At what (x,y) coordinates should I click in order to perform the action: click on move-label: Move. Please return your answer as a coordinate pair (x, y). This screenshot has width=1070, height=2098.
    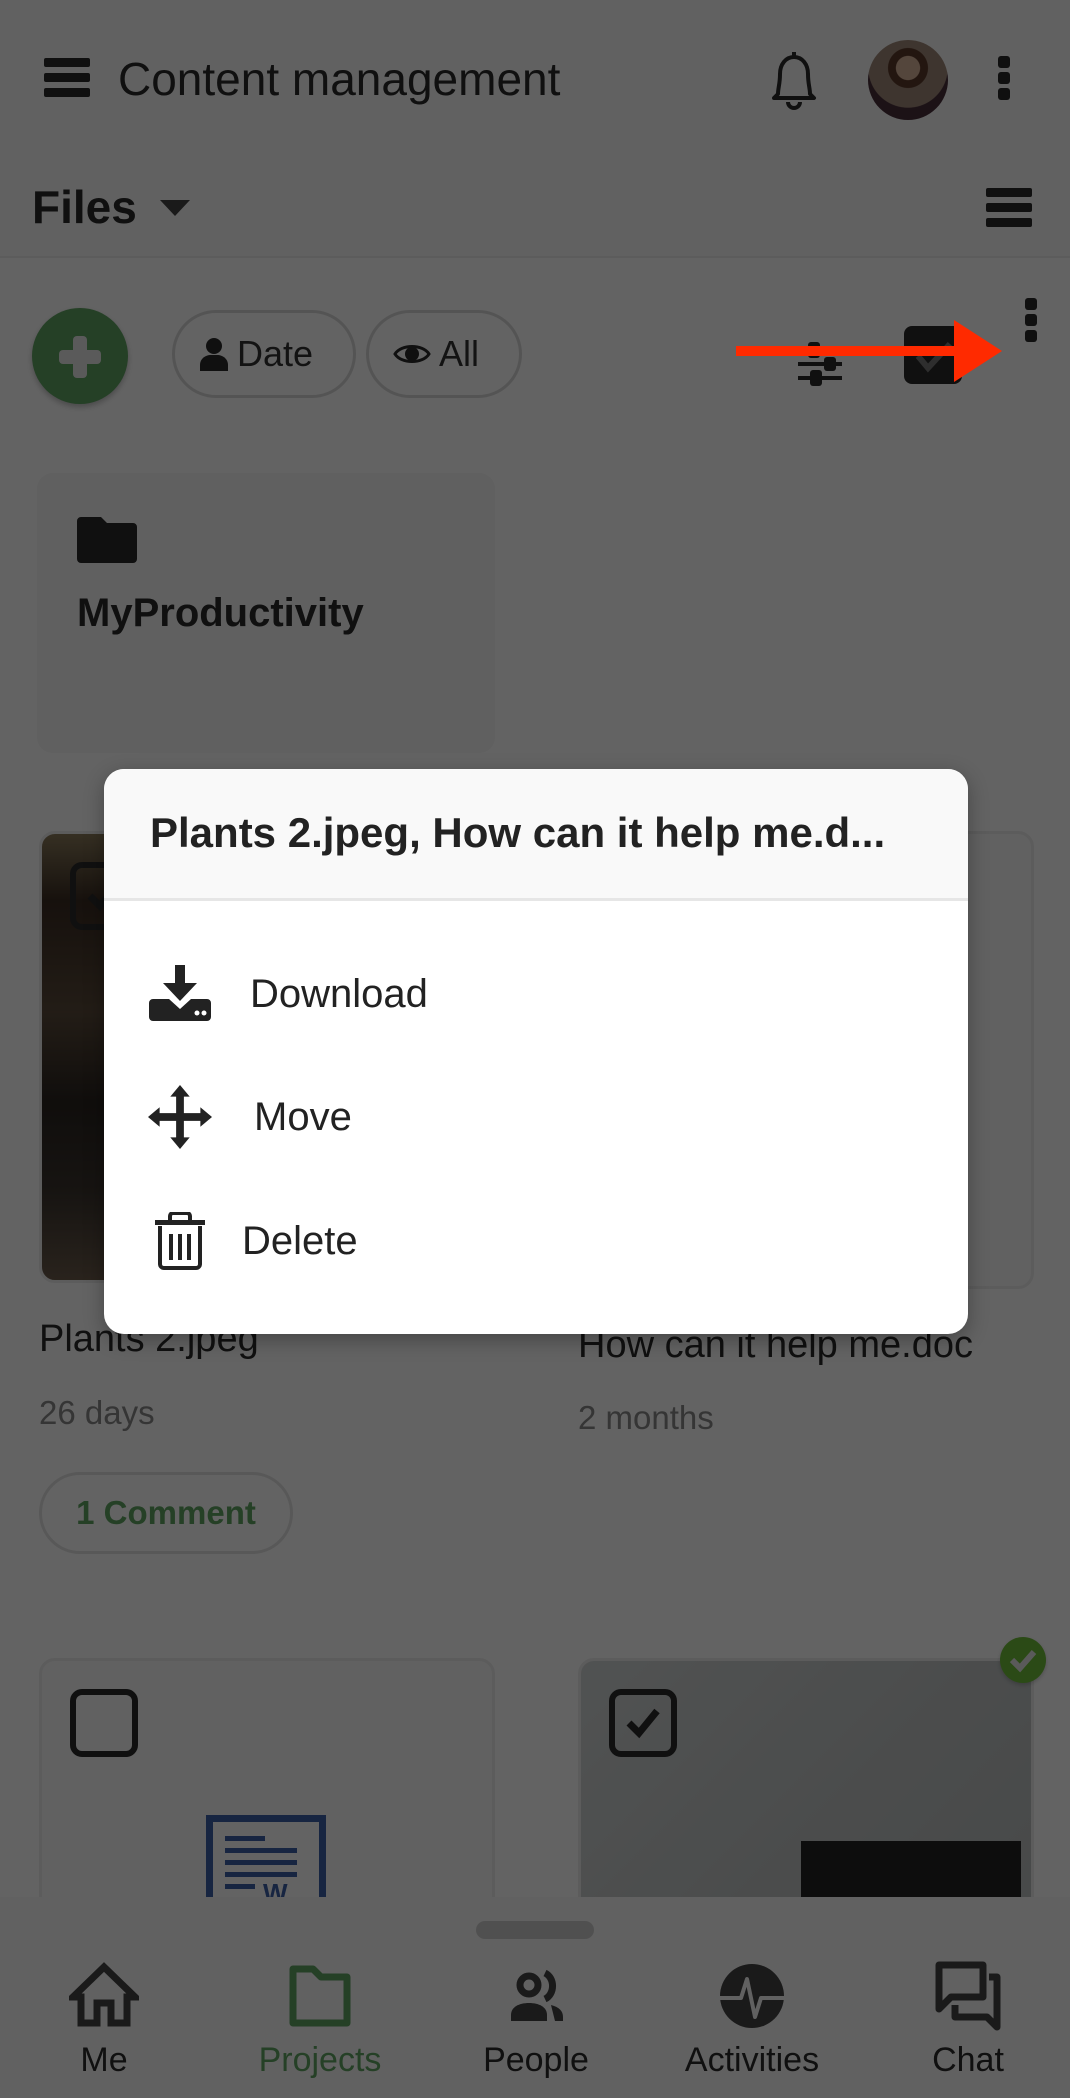
    Looking at the image, I should click on (303, 1116).